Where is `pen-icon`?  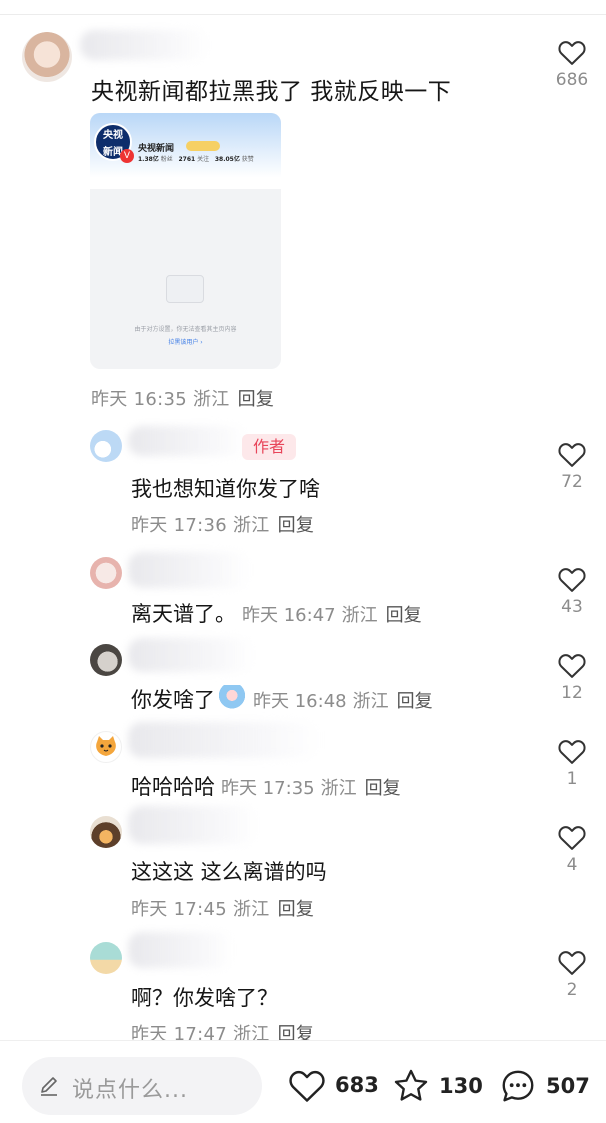 pen-icon is located at coordinates (49, 1086).